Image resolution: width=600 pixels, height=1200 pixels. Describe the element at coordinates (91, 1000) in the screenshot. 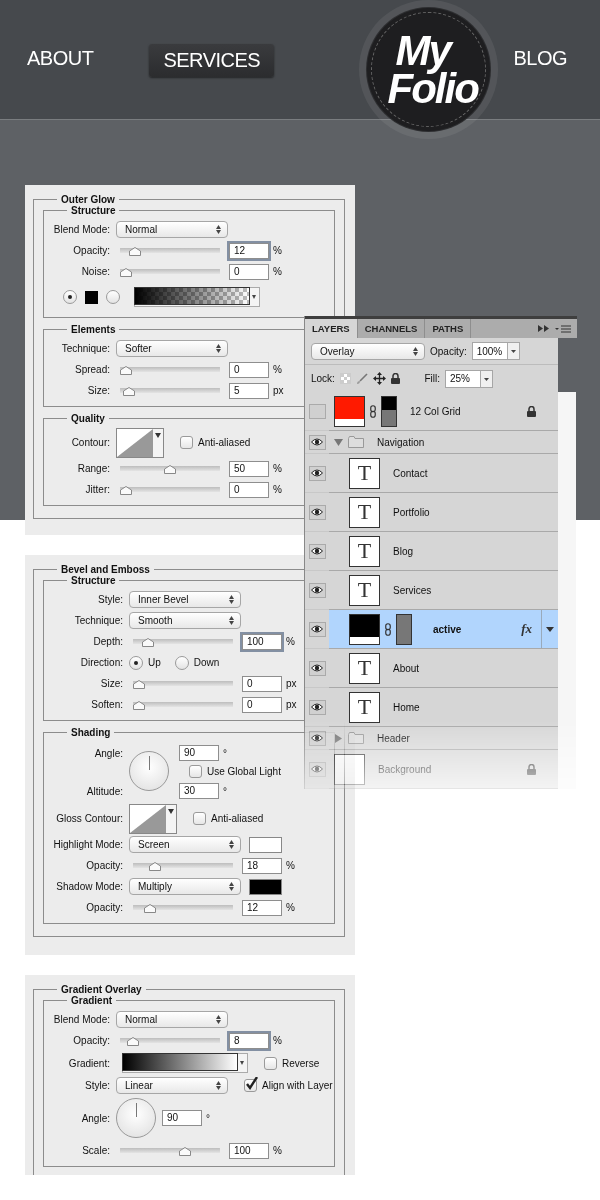

I see `section-title: Gradient` at that location.